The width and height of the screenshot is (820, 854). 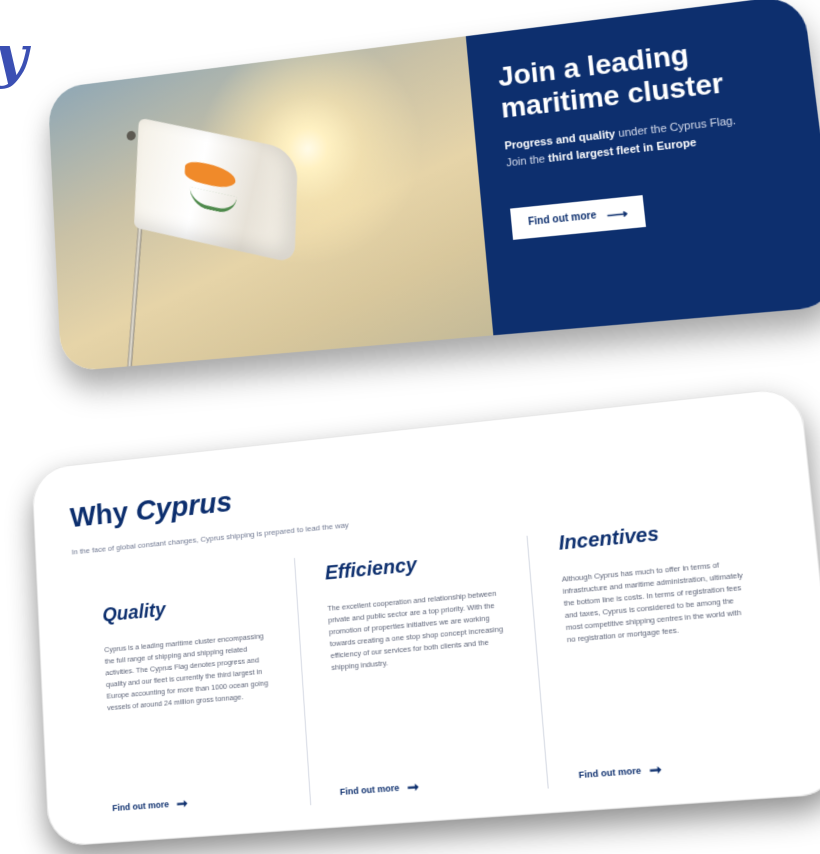 What do you see at coordinates (213, 201) in the screenshot?
I see `olive-branches-emblem` at bounding box center [213, 201].